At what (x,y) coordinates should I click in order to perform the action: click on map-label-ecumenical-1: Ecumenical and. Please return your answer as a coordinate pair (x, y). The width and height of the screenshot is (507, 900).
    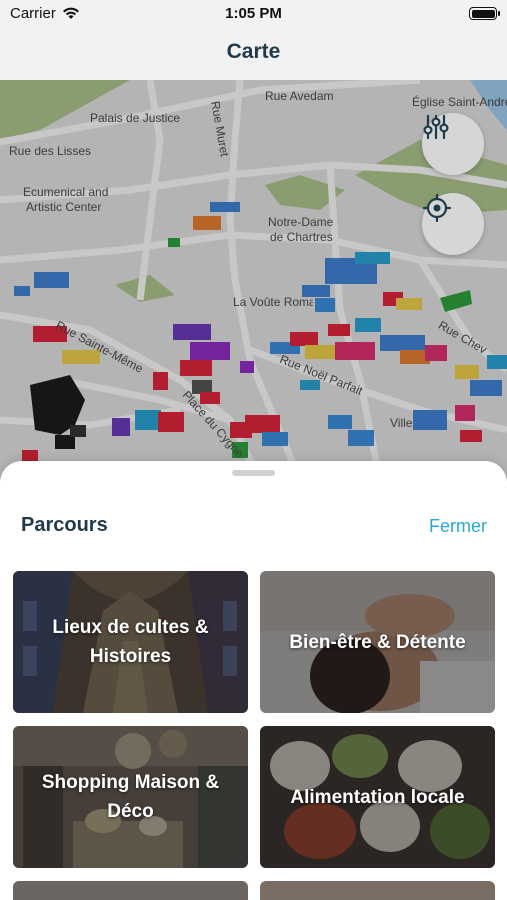
    Looking at the image, I should click on (66, 192).